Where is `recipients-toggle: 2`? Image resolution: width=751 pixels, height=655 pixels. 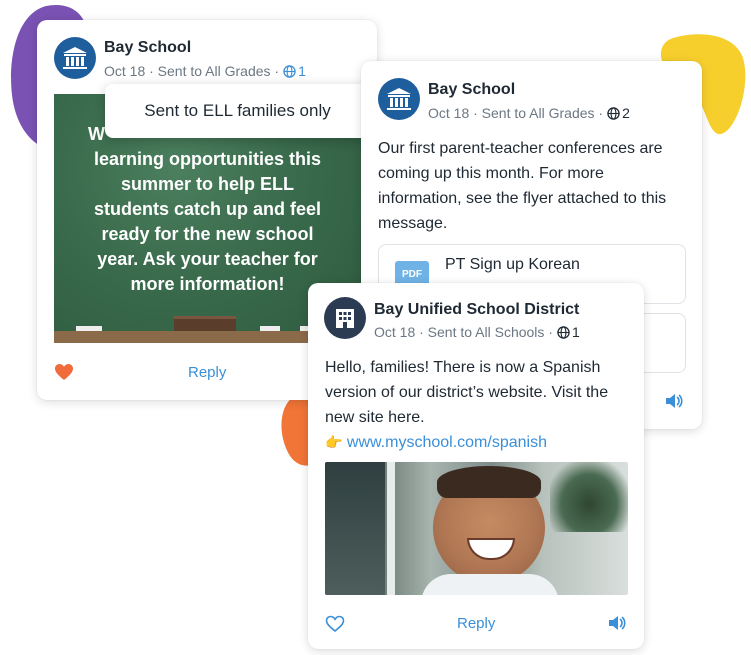 recipients-toggle: 2 is located at coordinates (618, 113).